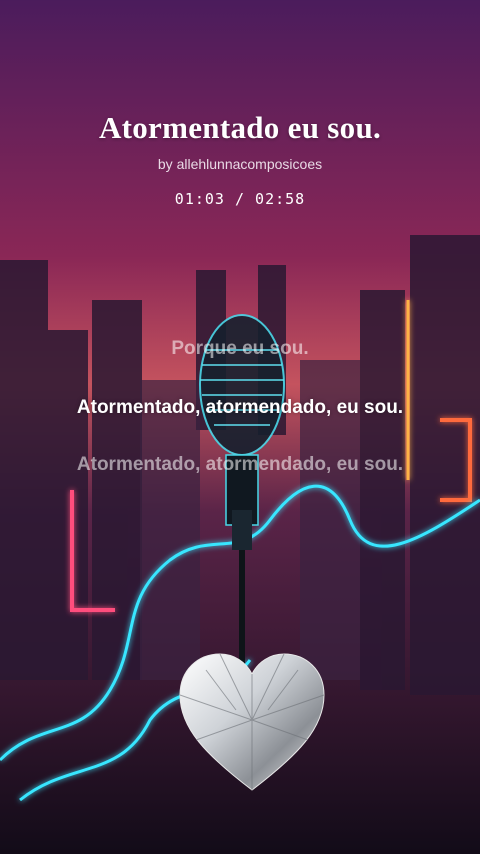 This screenshot has width=480, height=854. Describe the element at coordinates (240, 348) in the screenshot. I see `lyric-line-previous: Porque eu sou.` at that location.